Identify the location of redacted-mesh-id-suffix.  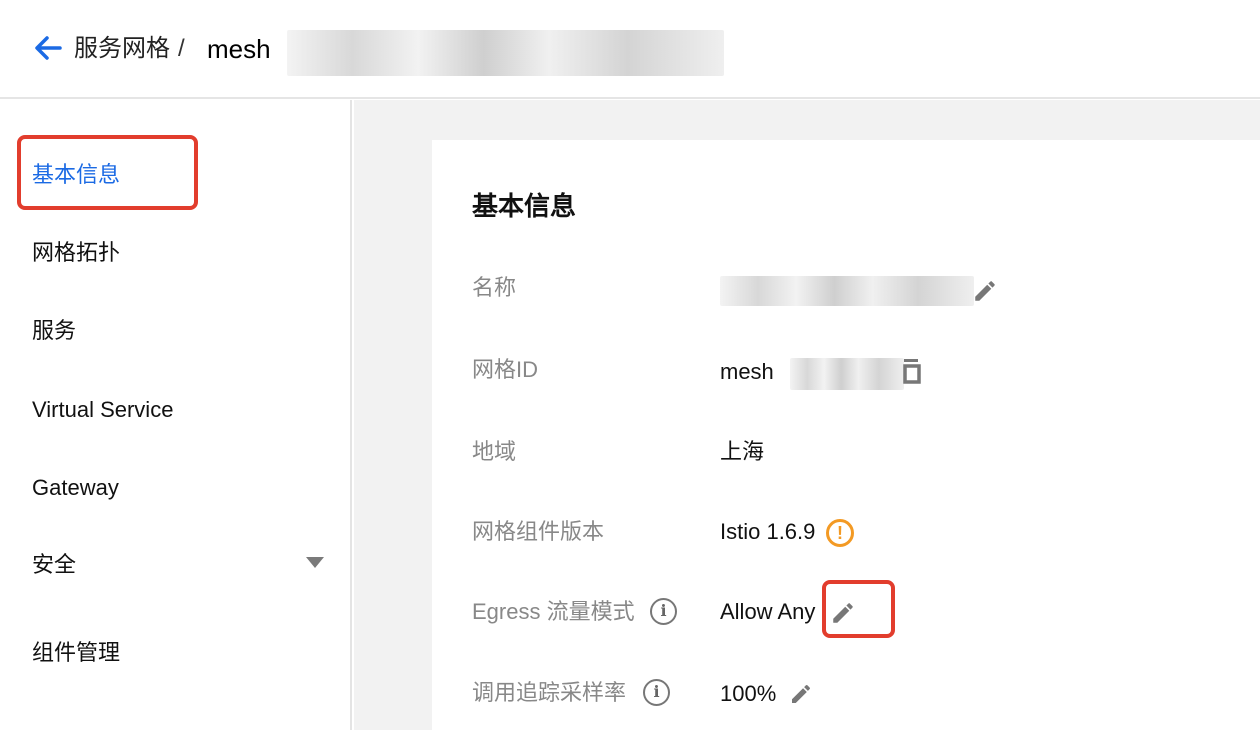
(847, 374).